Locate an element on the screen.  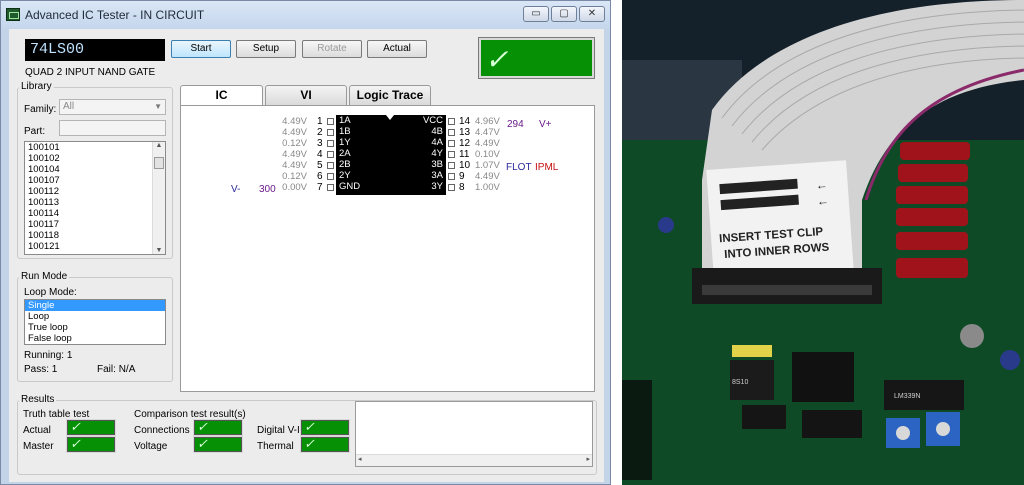
actual-label: Actual is located at coordinates (37, 430).